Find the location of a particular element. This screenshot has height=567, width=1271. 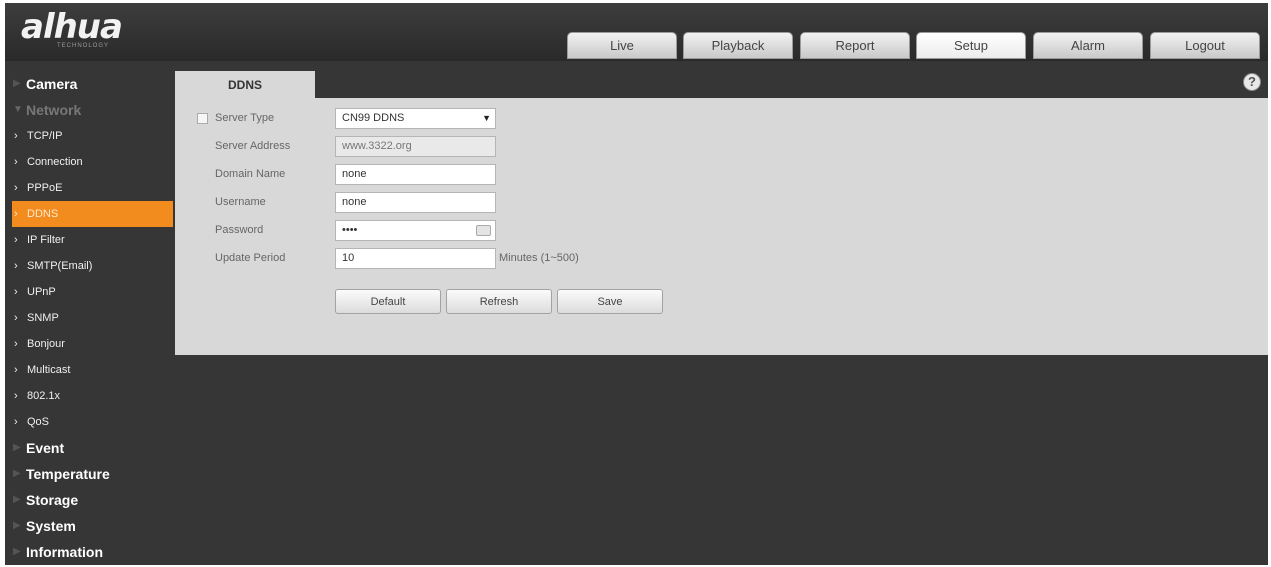

sidebar-item-information: ▶ Information is located at coordinates (89, 552).